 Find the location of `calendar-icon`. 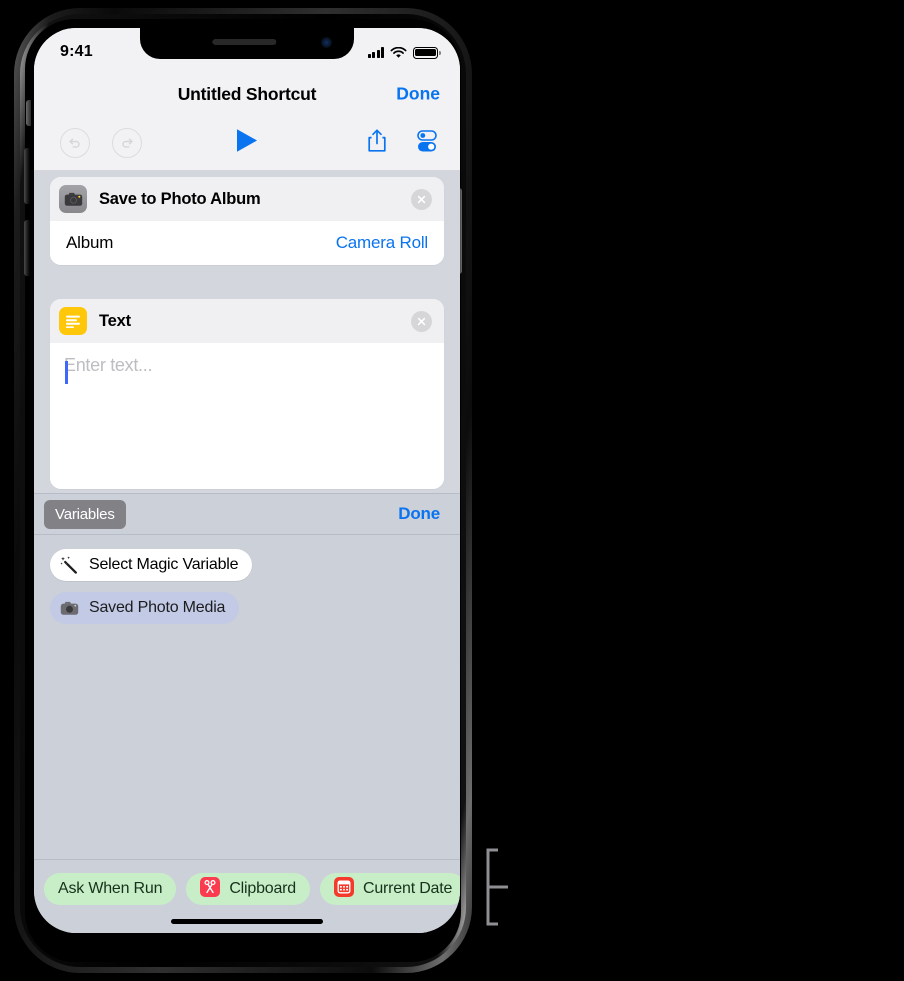

calendar-icon is located at coordinates (344, 889).